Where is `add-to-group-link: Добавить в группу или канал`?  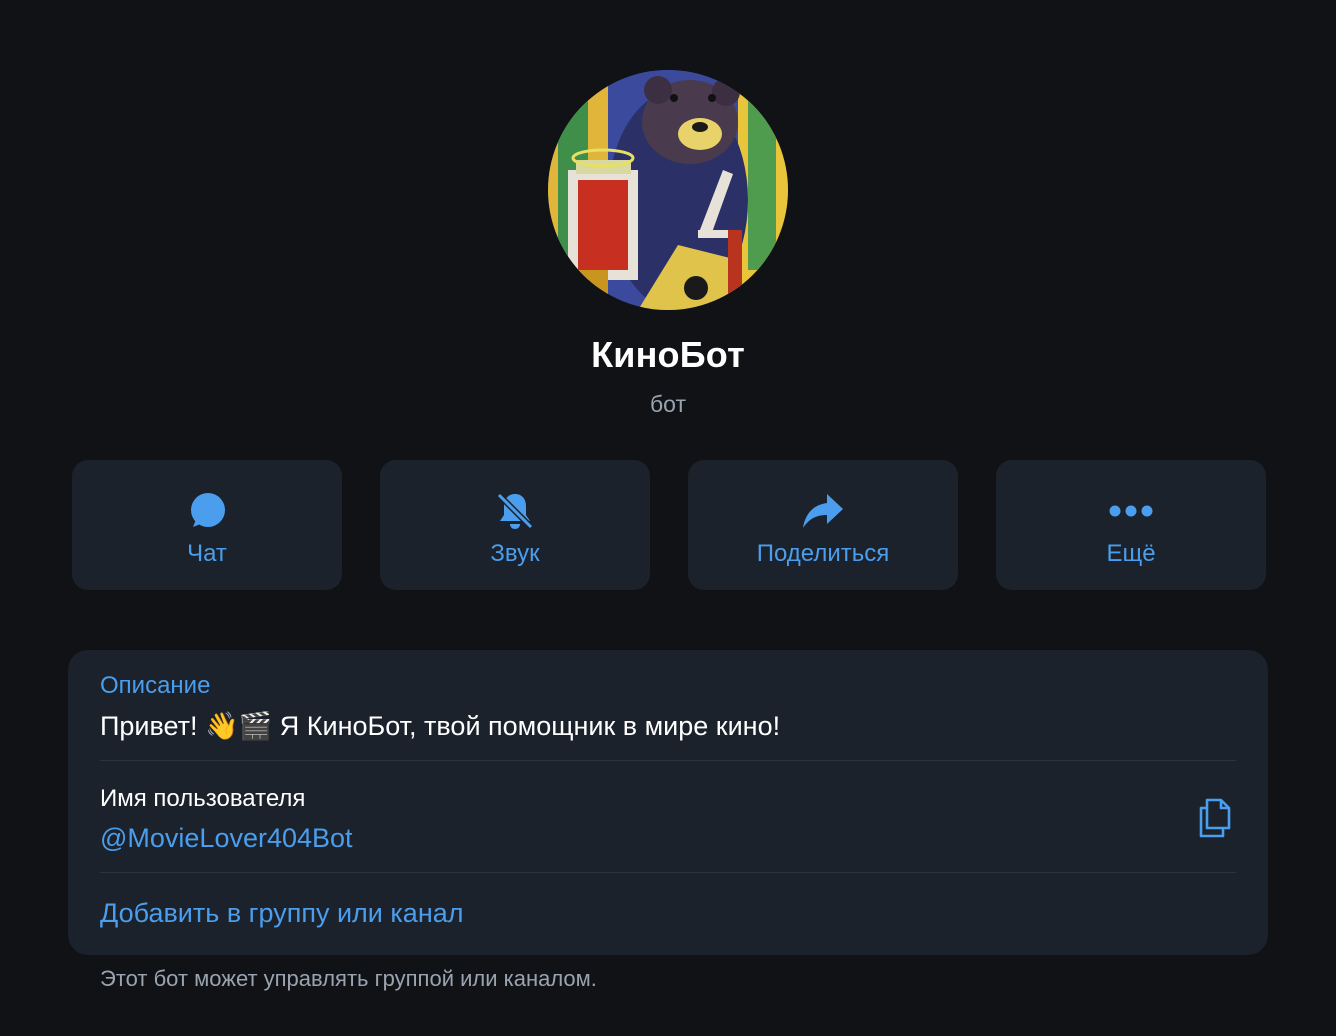
add-to-group-link: Добавить в группу или канал is located at coordinates (282, 913).